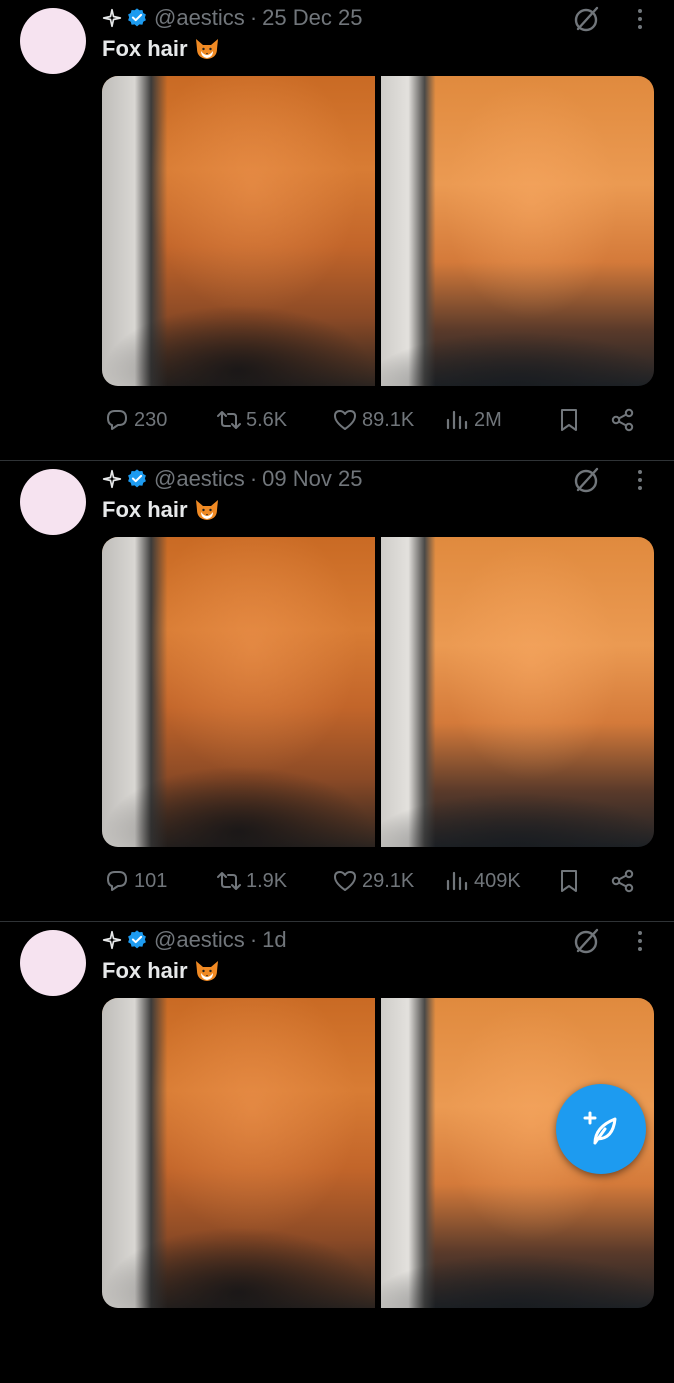 This screenshot has width=674, height=1383. I want to click on tweet-actions: 230 5.6K 89.1K 2M, so click(372, 420).